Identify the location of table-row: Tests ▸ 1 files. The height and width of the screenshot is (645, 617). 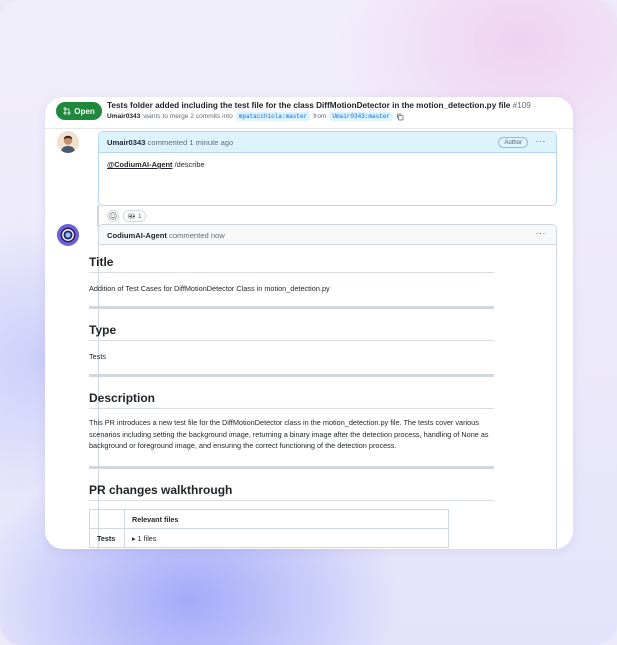
(269, 538).